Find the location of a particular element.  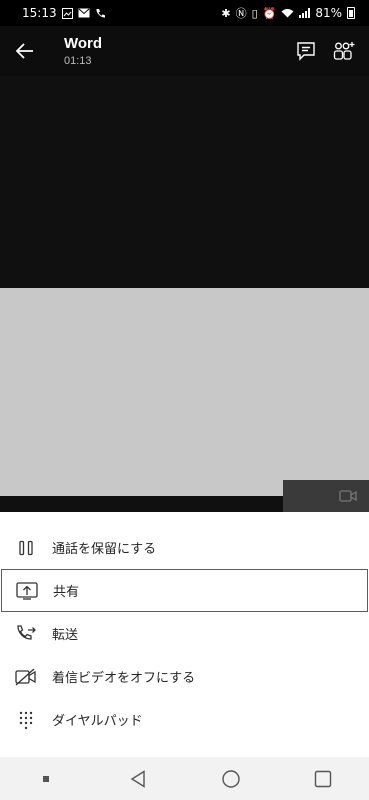

circle-home-icon is located at coordinates (230, 778).